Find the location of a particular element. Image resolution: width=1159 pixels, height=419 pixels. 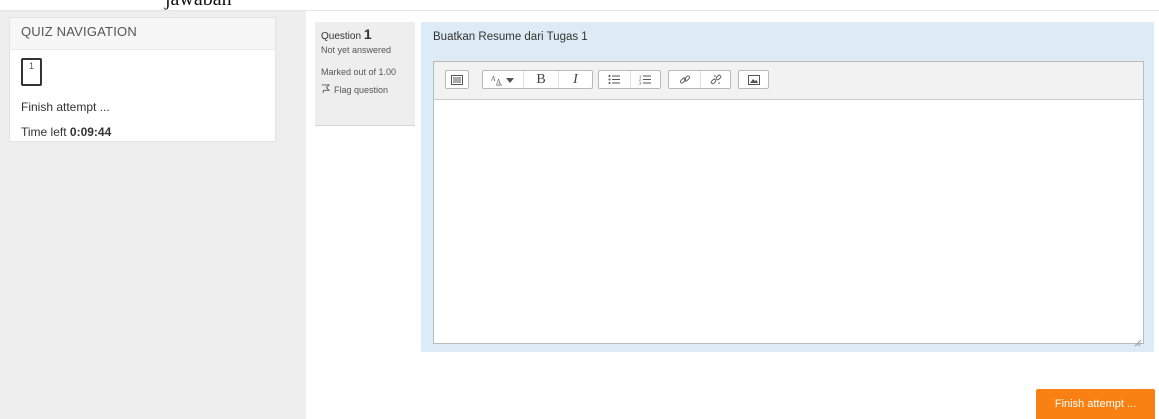

toolbar-group-links is located at coordinates (699, 79).